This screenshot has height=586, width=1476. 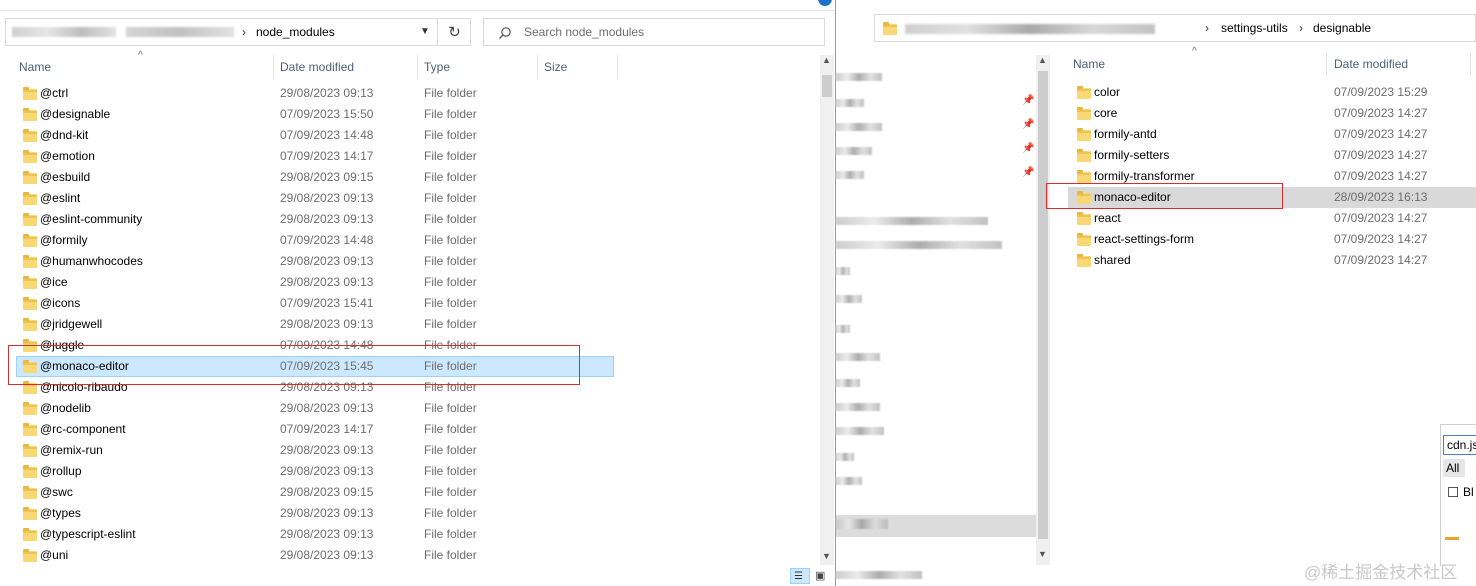 What do you see at coordinates (1452, 538) in the screenshot?
I see `popup-progress-mark` at bounding box center [1452, 538].